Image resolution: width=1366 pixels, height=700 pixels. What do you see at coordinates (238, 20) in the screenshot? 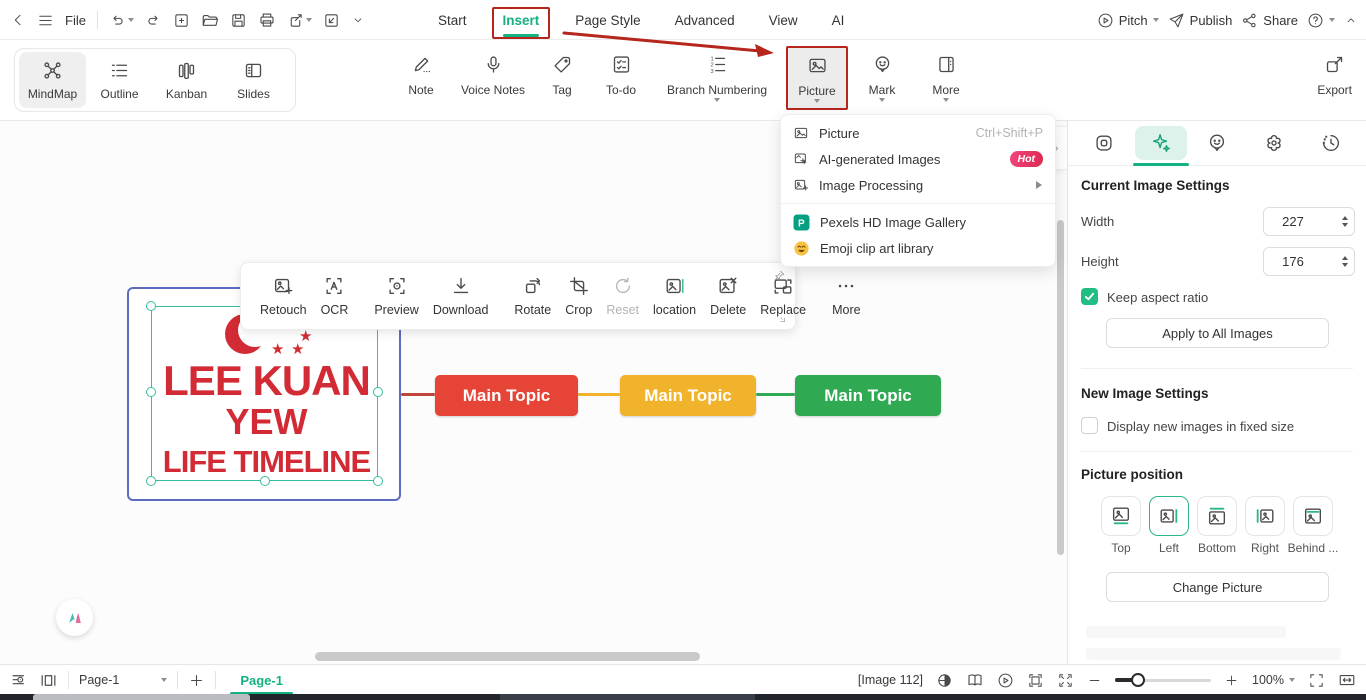
I see `save-button` at bounding box center [238, 20].